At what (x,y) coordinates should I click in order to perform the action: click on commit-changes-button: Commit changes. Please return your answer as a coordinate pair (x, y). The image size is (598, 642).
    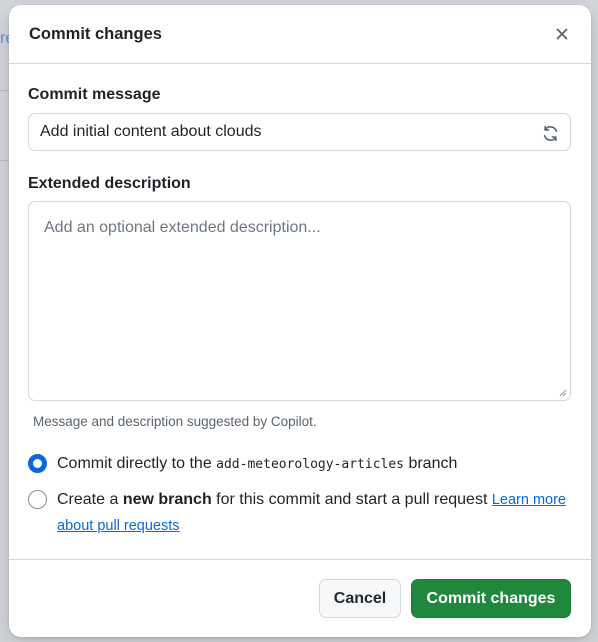
    Looking at the image, I should click on (491, 598).